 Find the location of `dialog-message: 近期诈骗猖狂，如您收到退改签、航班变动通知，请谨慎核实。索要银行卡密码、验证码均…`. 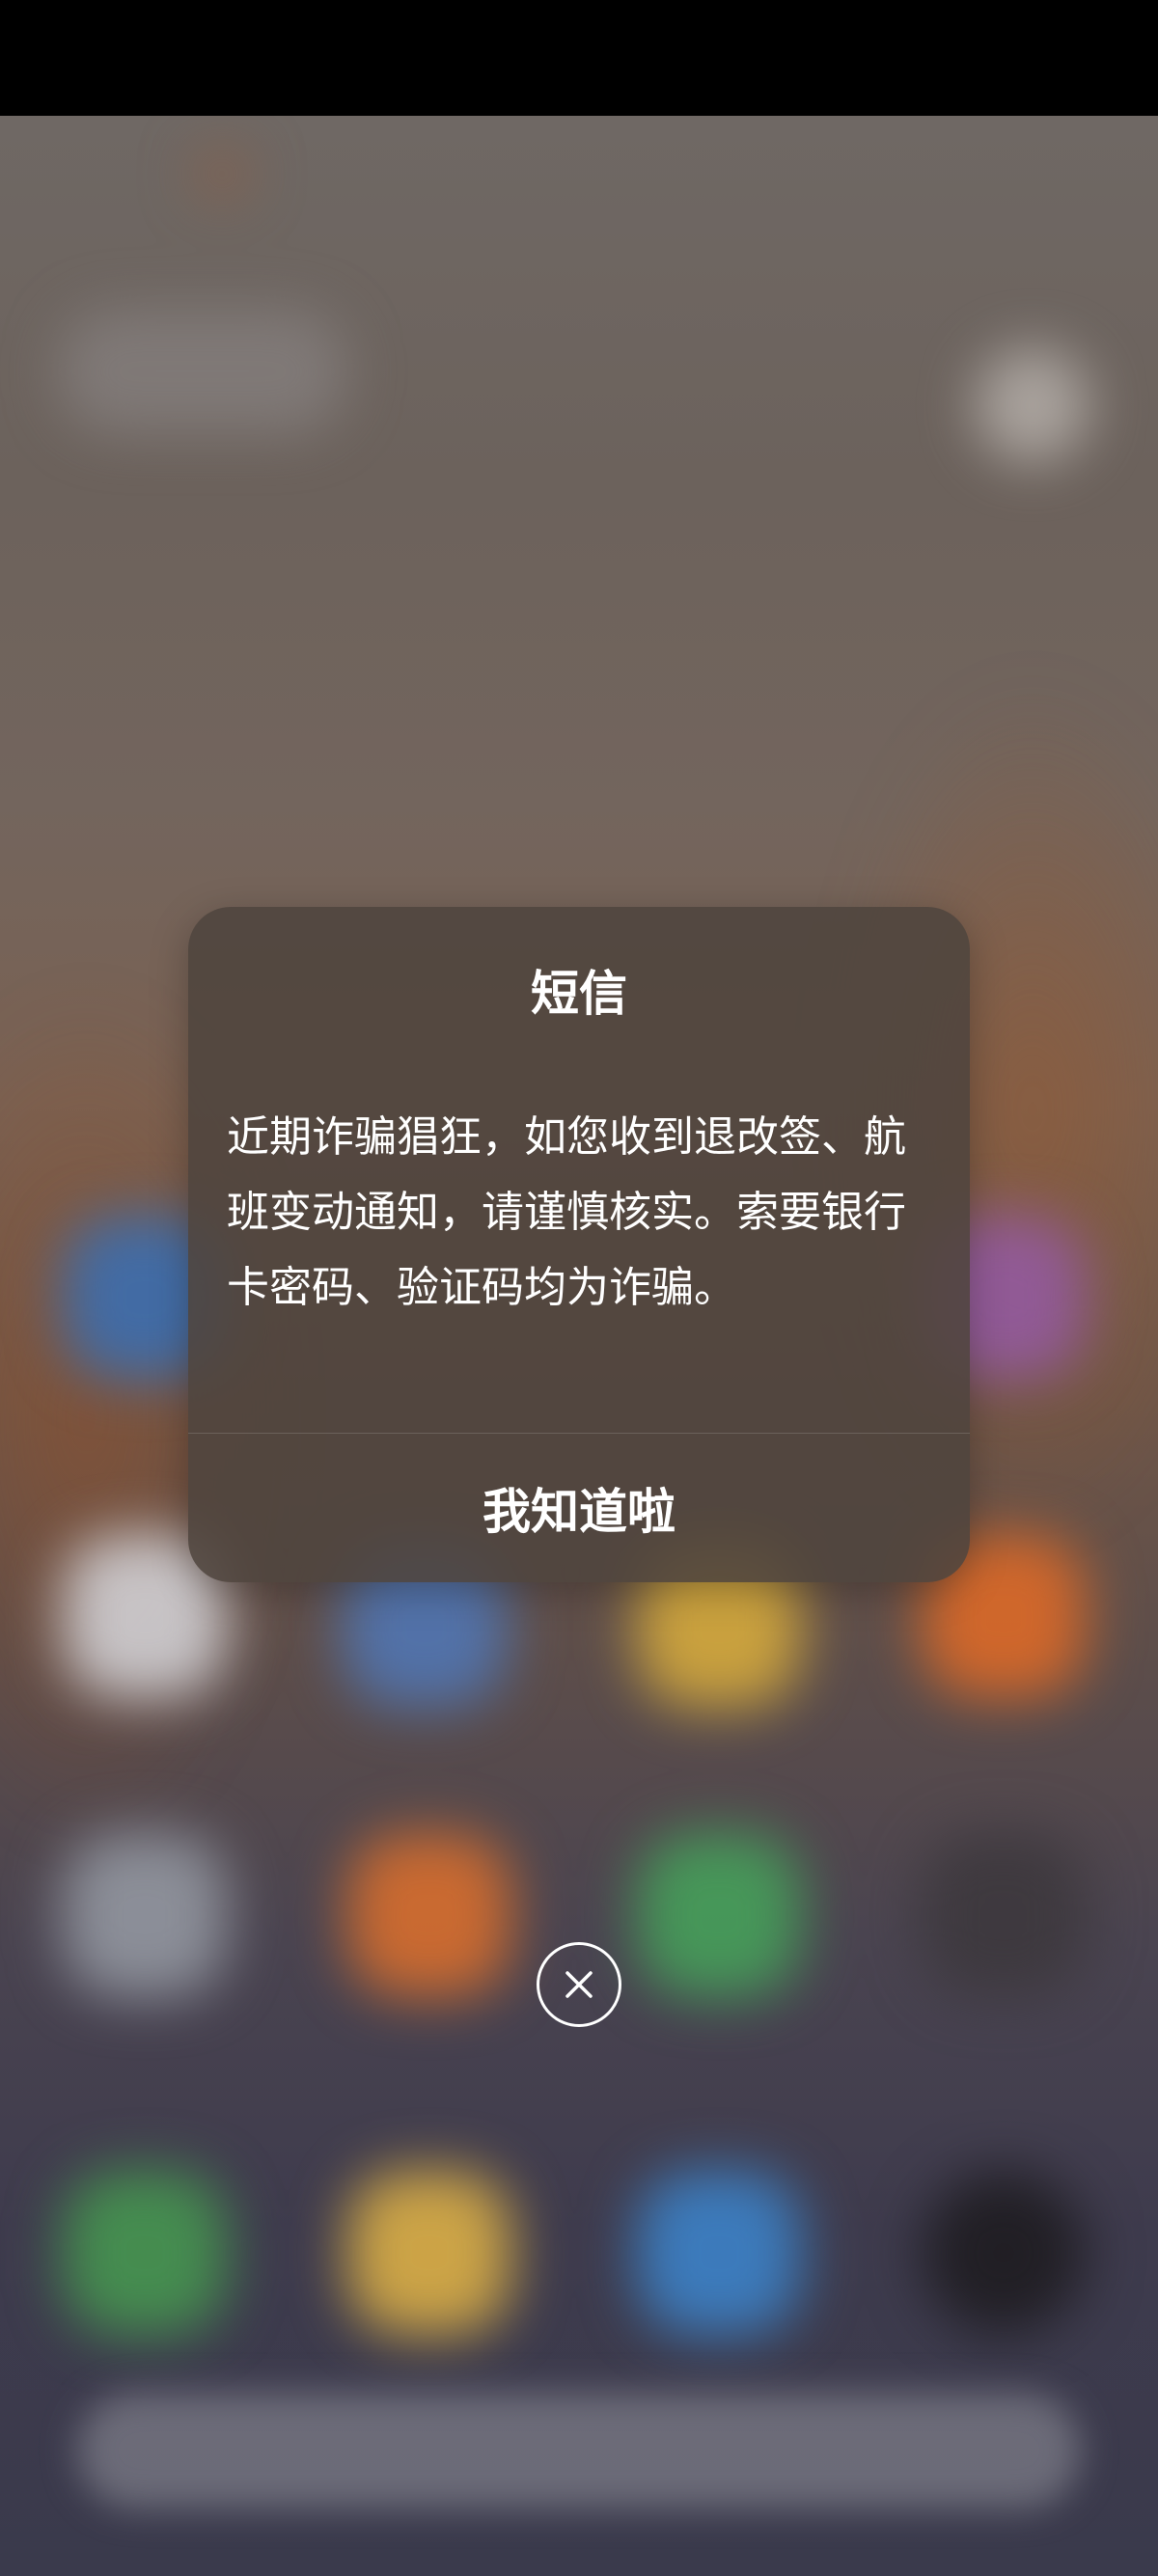

dialog-message: 近期诈骗猖狂，如您收到退改签、航班变动通知，请谨慎核实。索要银行卡密码、验证码均… is located at coordinates (566, 1212).